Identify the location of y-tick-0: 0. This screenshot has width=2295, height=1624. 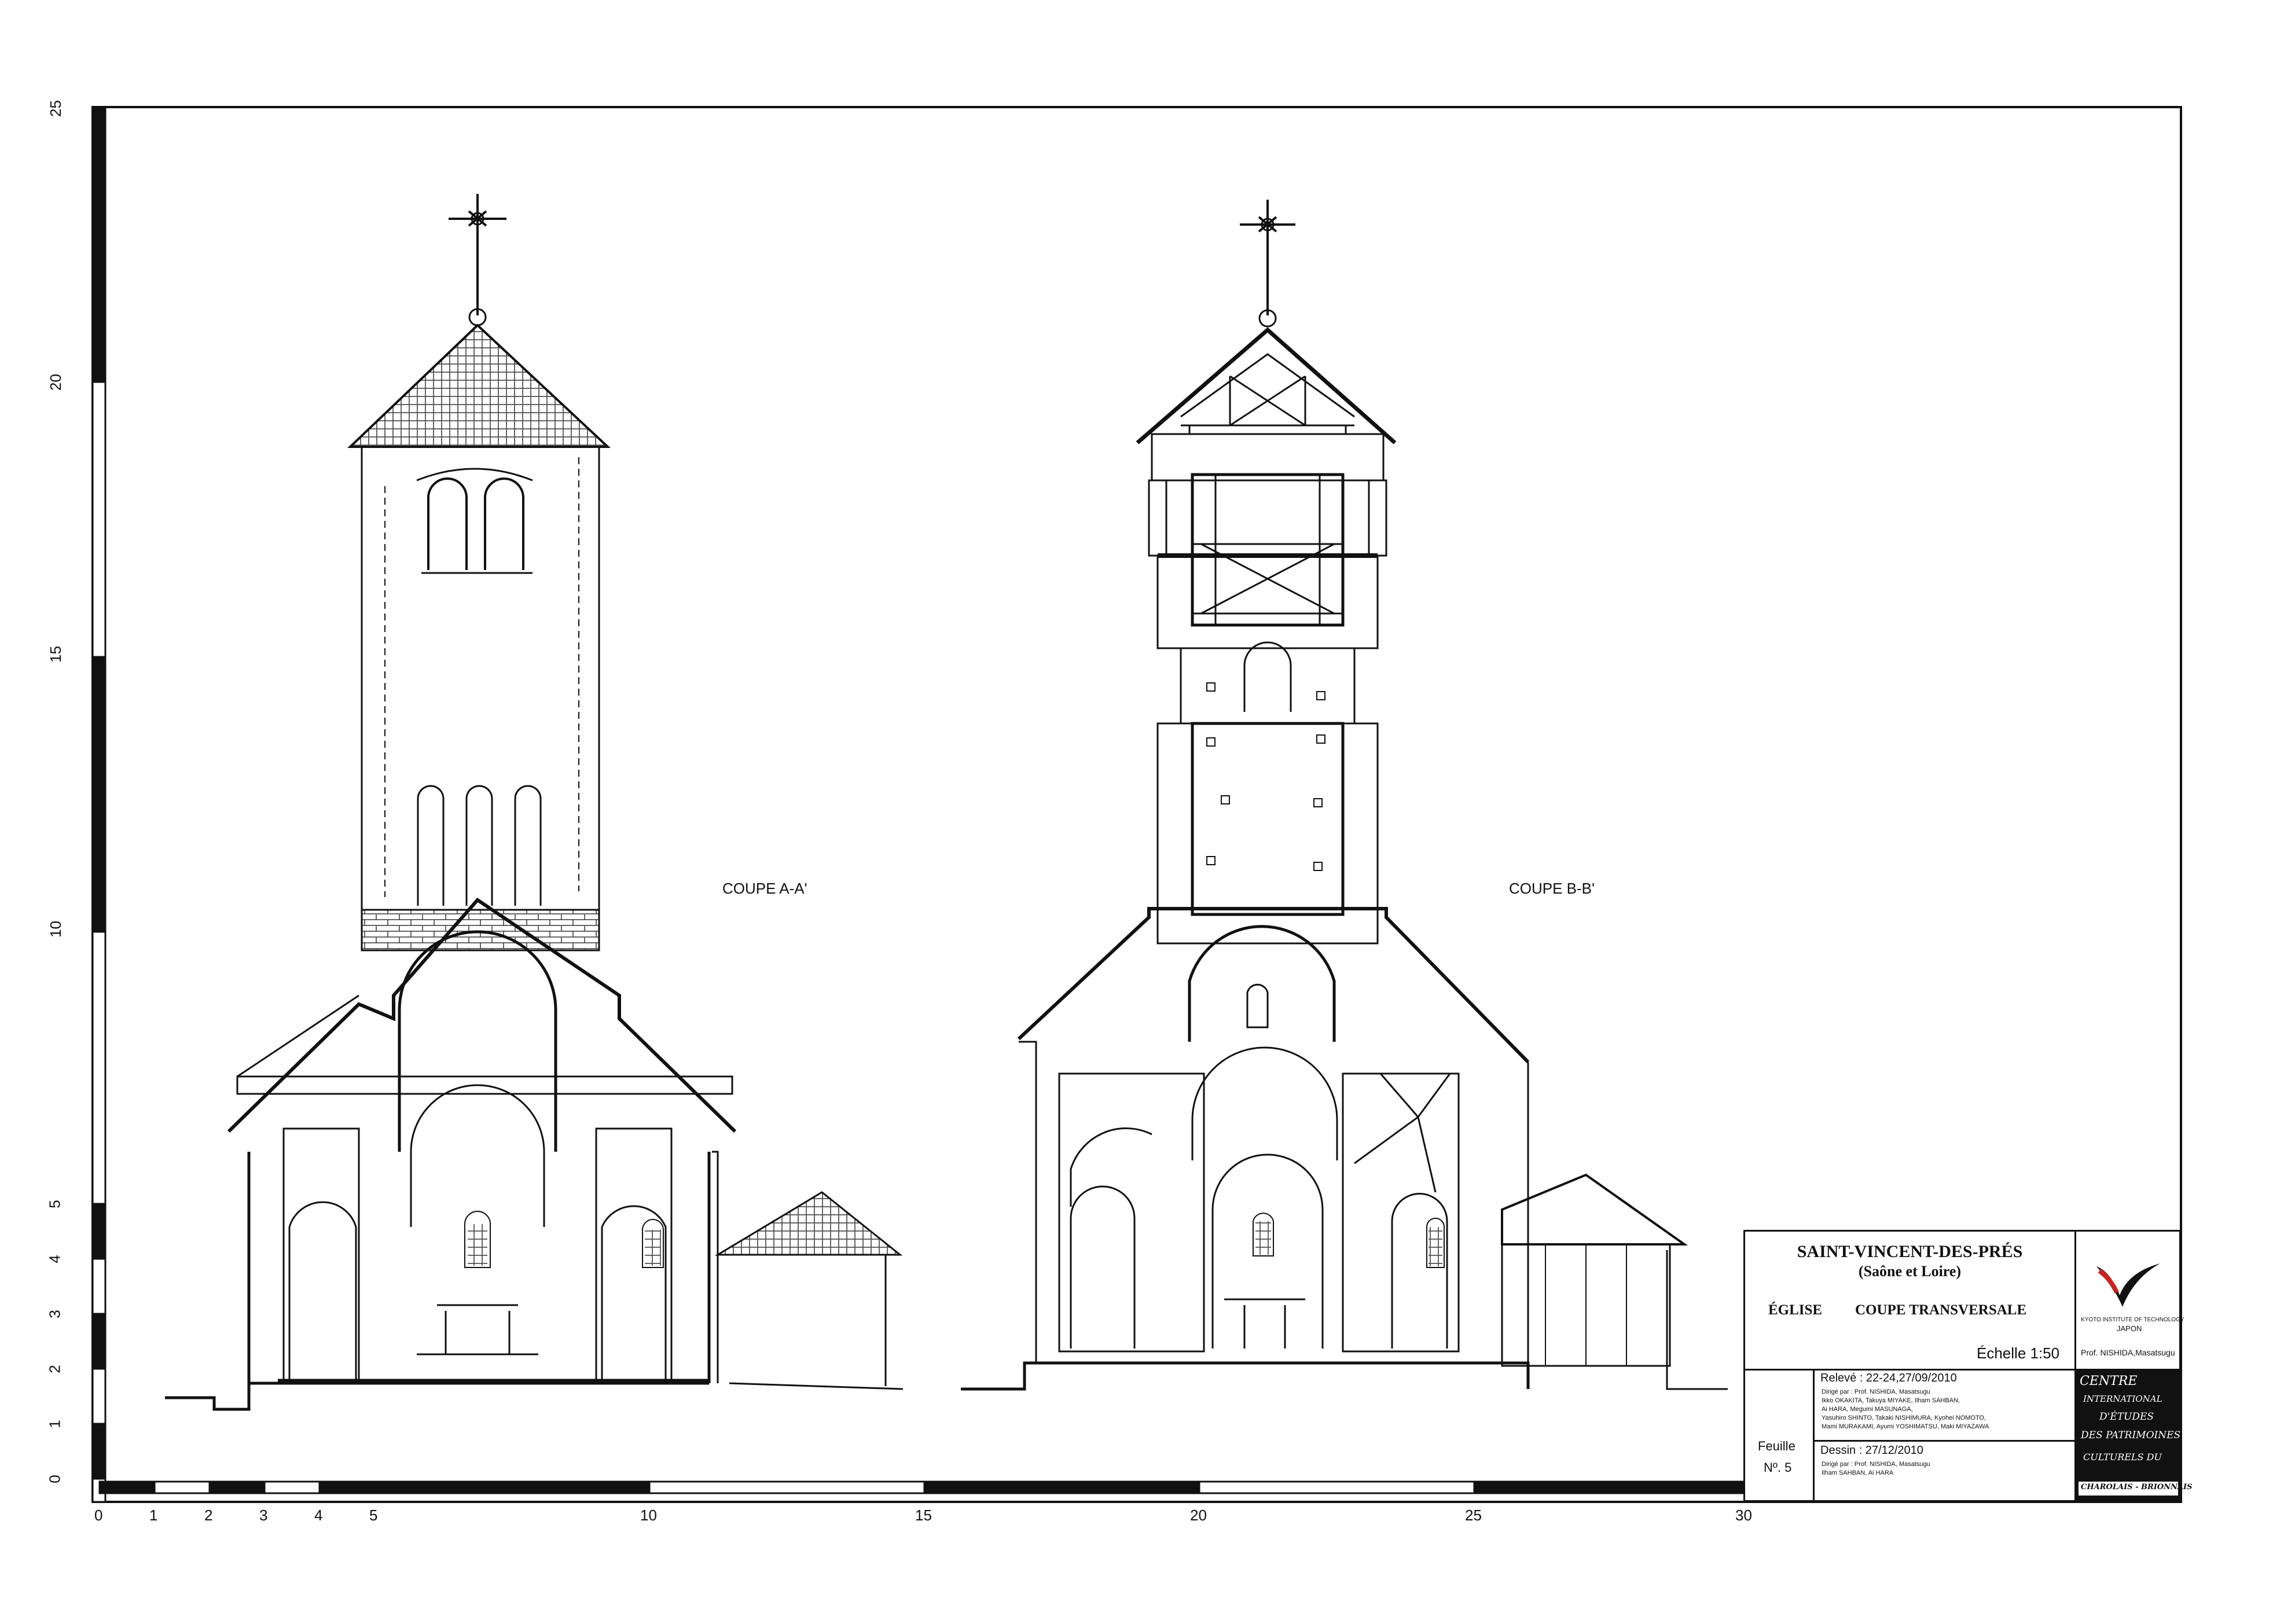
(55, 1479).